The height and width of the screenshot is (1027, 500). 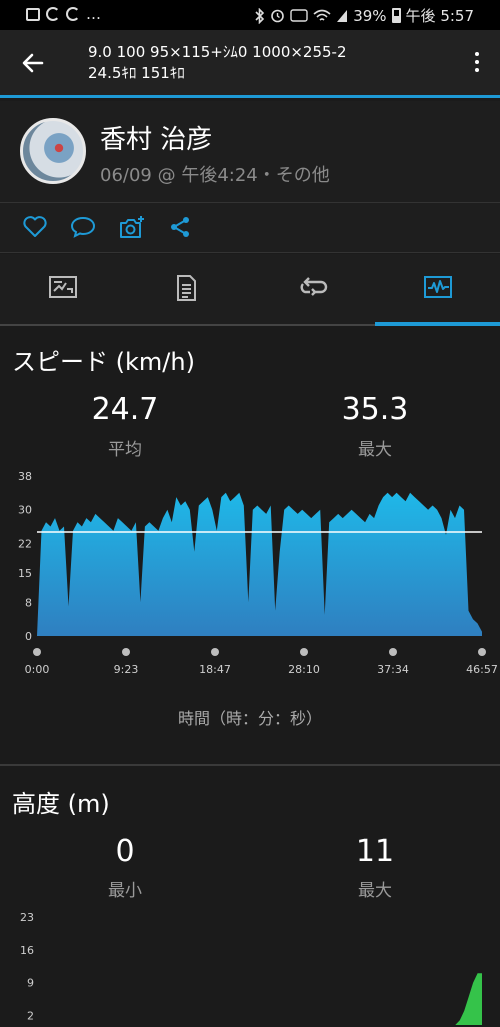 What do you see at coordinates (249, 718) in the screenshot?
I see `speed-x-caption: 時間（時：分：秒）` at bounding box center [249, 718].